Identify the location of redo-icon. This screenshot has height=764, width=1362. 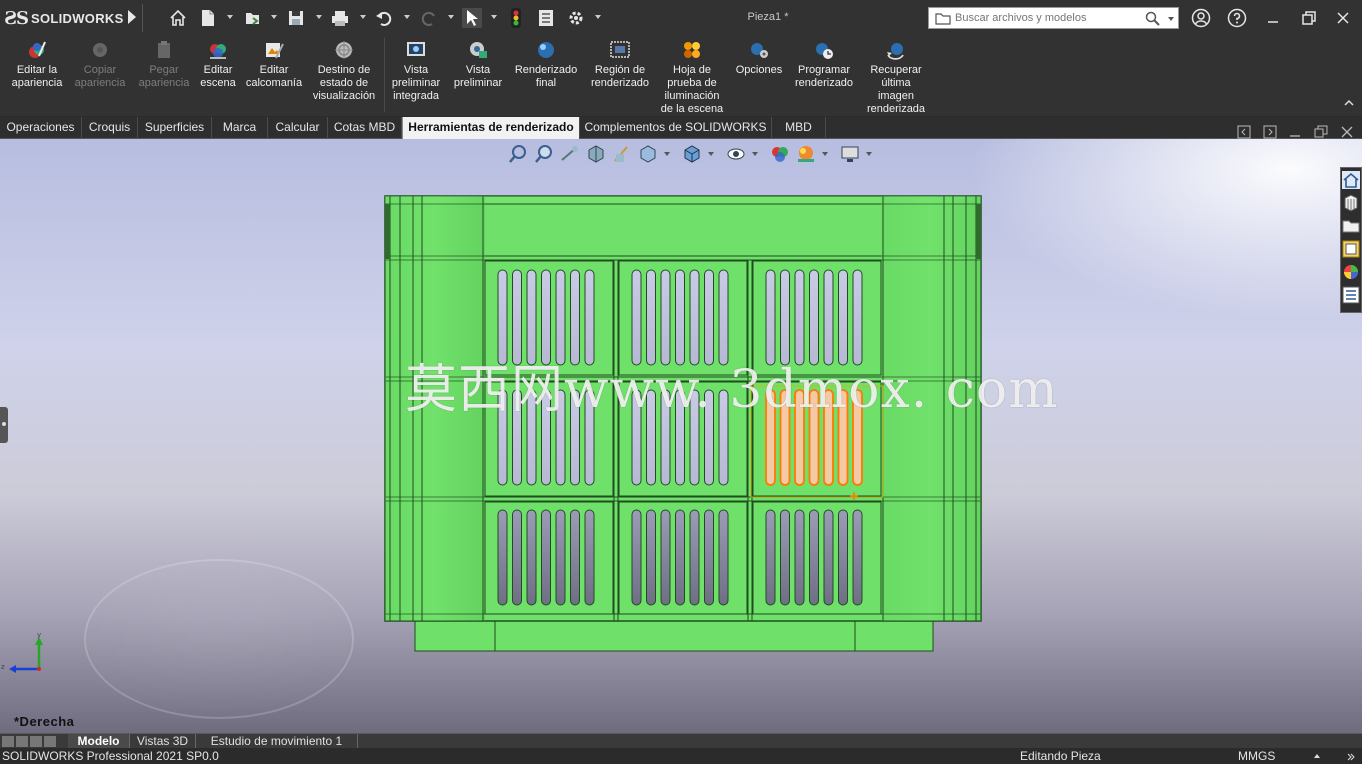
(429, 18).